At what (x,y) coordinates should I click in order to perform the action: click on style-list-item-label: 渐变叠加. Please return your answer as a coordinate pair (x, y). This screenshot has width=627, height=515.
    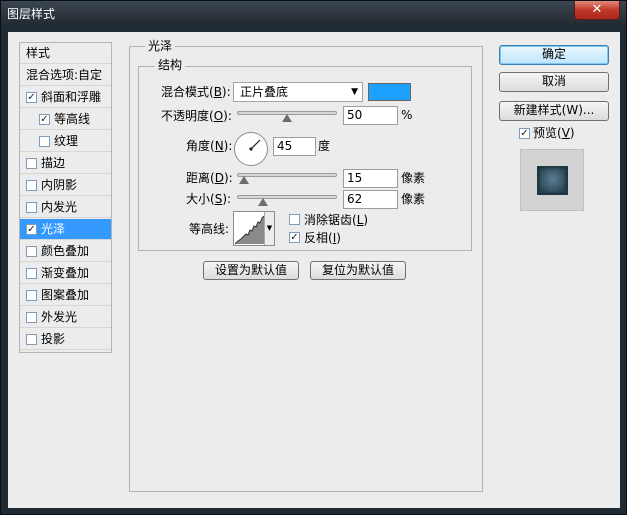
    Looking at the image, I should click on (65, 273).